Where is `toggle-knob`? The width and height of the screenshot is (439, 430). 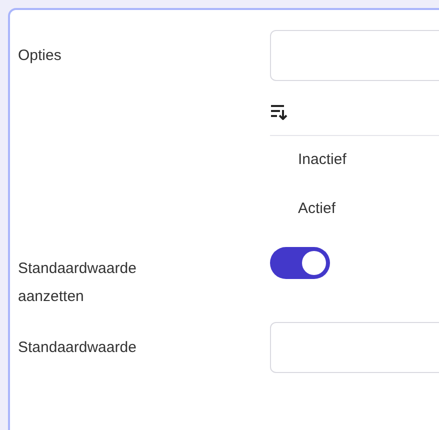
toggle-knob is located at coordinates (314, 263).